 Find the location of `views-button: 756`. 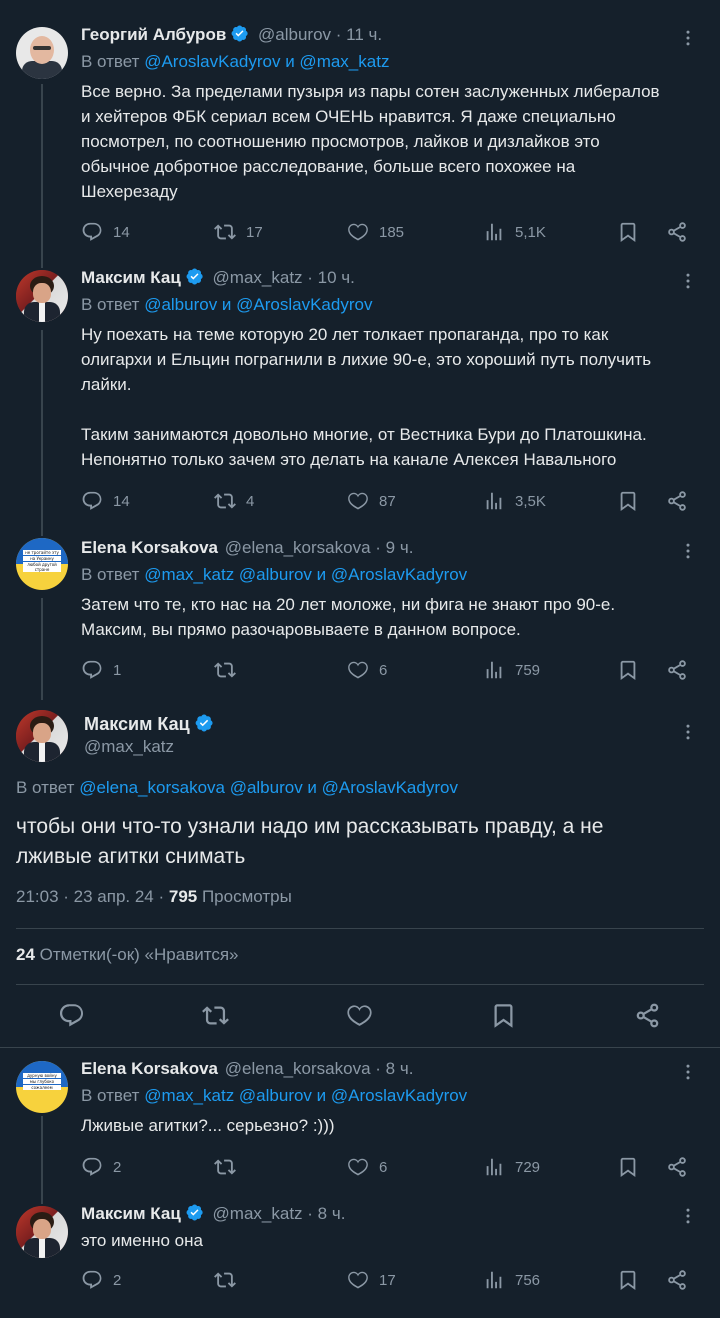

views-button: 756 is located at coordinates (511, 1280).